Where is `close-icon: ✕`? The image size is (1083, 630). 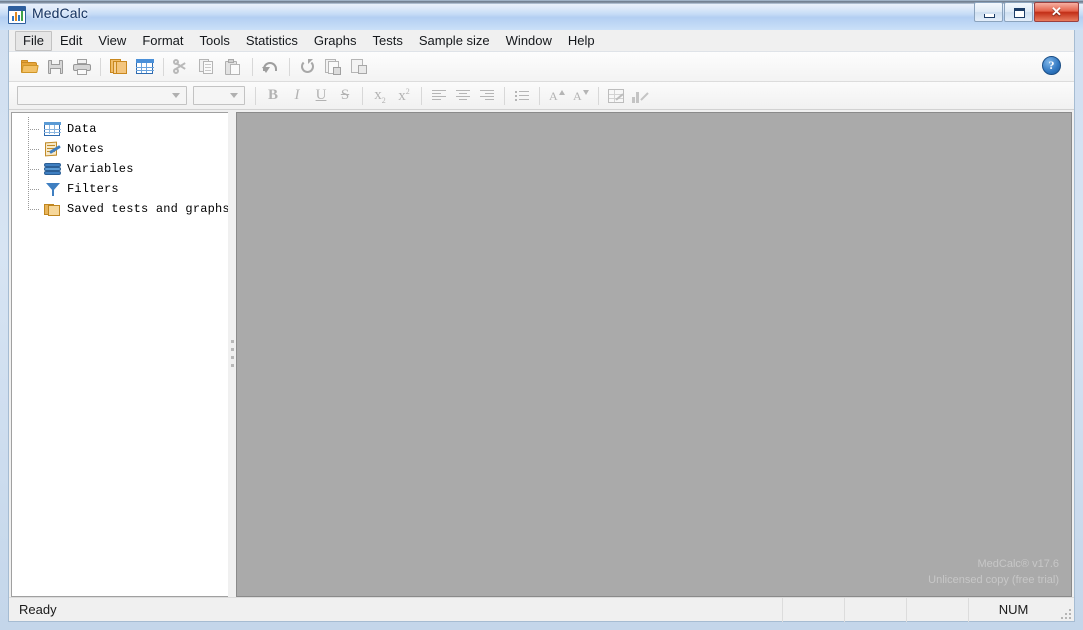 close-icon: ✕ is located at coordinates (1056, 11).